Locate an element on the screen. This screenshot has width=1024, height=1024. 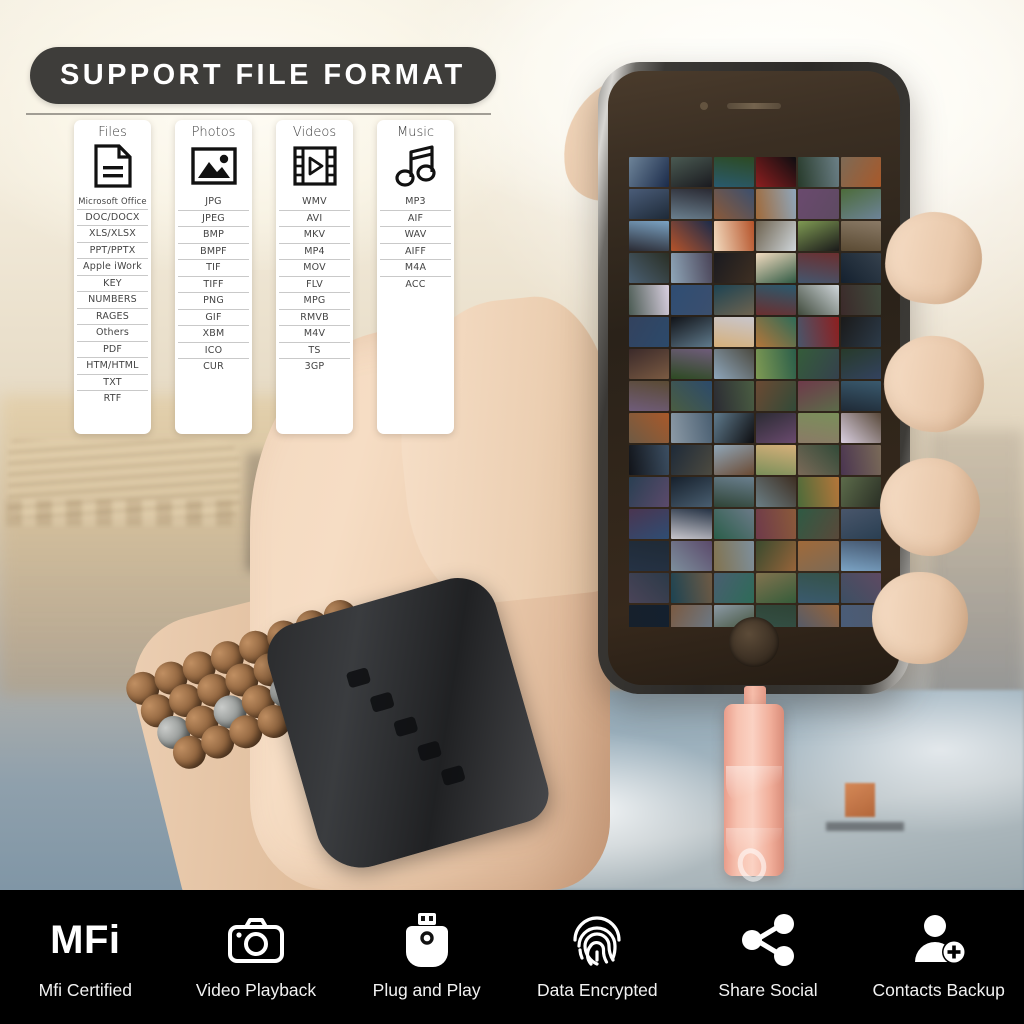
format-item: AIFF is located at coordinates (415, 252).